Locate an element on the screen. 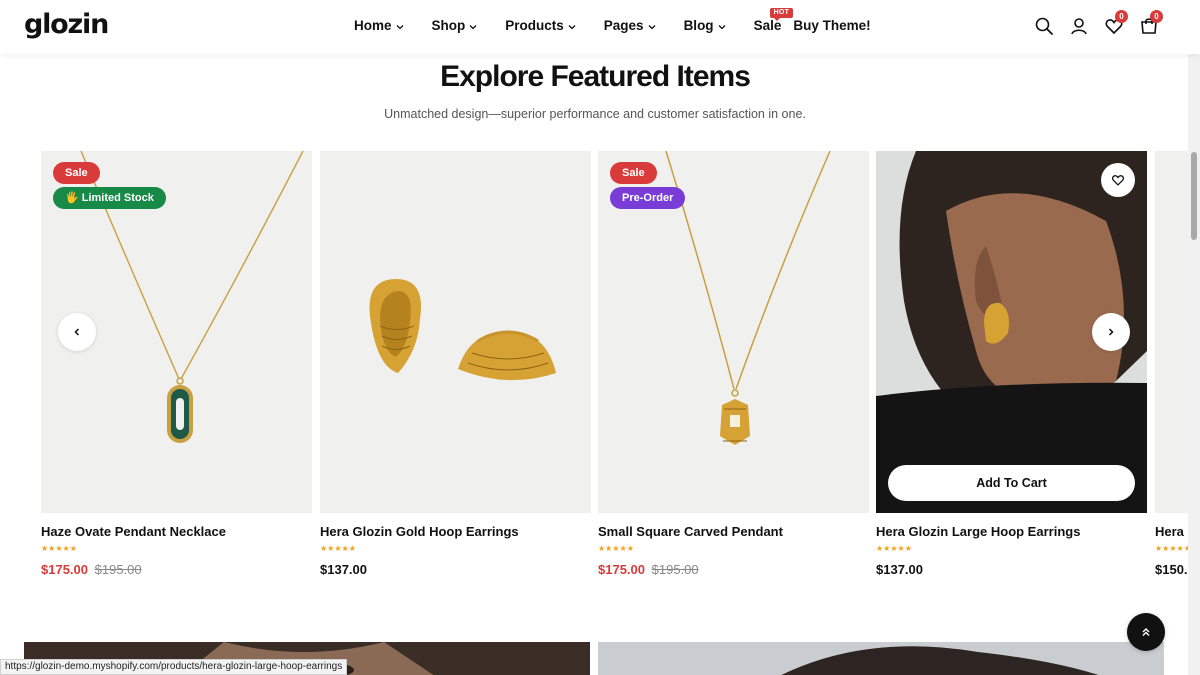 Image resolution: width=1200 pixels, height=675 pixels. collection-image is located at coordinates (881, 658).